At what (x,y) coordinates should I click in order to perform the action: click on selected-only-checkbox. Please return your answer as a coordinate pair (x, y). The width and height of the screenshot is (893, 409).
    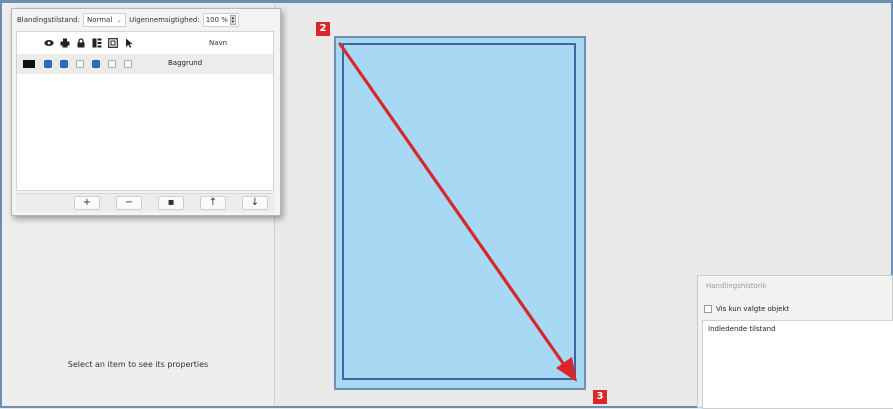
    Looking at the image, I should click on (708, 309).